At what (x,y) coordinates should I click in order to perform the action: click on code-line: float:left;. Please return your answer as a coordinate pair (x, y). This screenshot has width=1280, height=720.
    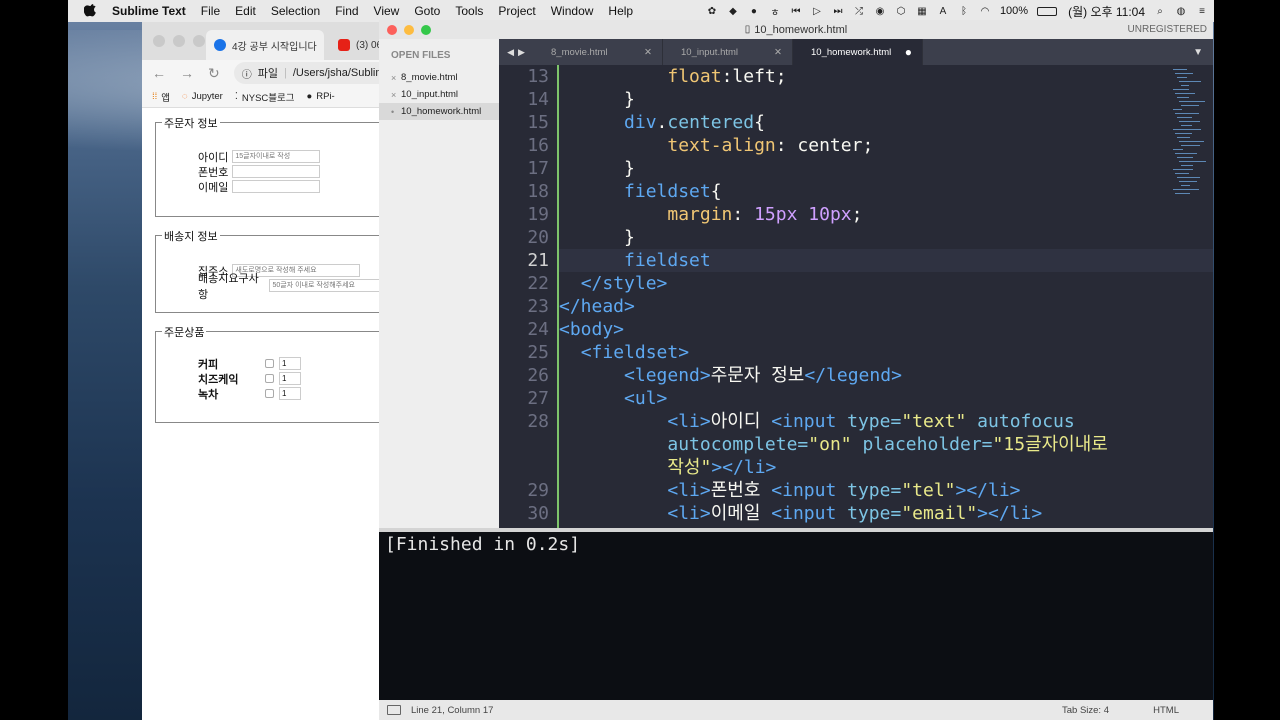
    Looking at the image, I should click on (886, 76).